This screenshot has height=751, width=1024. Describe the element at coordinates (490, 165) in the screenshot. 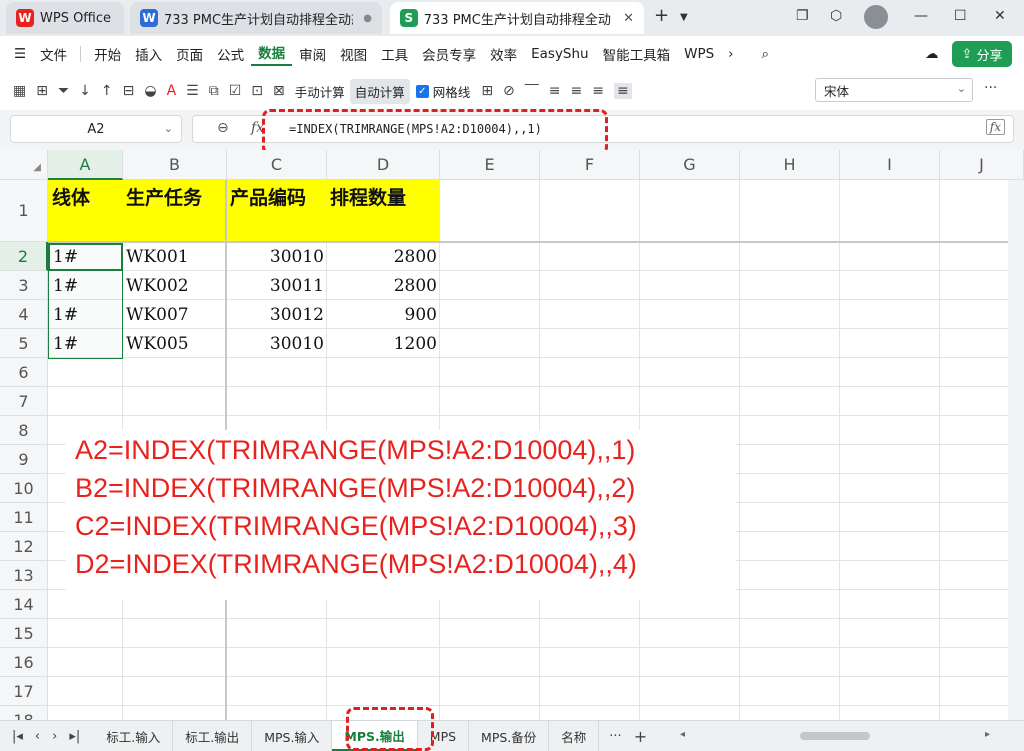

I see `column-header-e: E` at that location.